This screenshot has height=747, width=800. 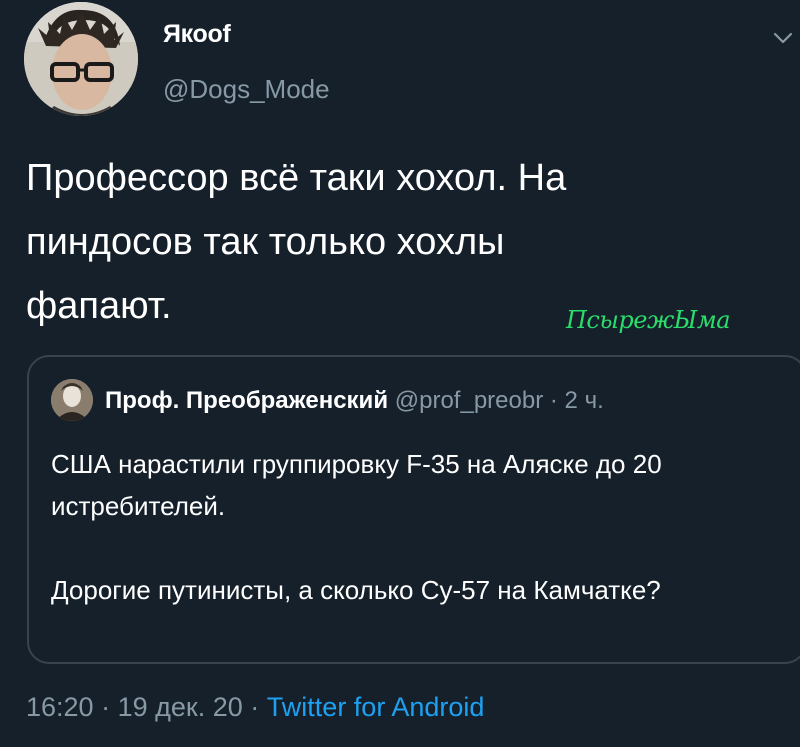 What do you see at coordinates (584, 400) in the screenshot?
I see `quoted-tweet-time: 2 ч.` at bounding box center [584, 400].